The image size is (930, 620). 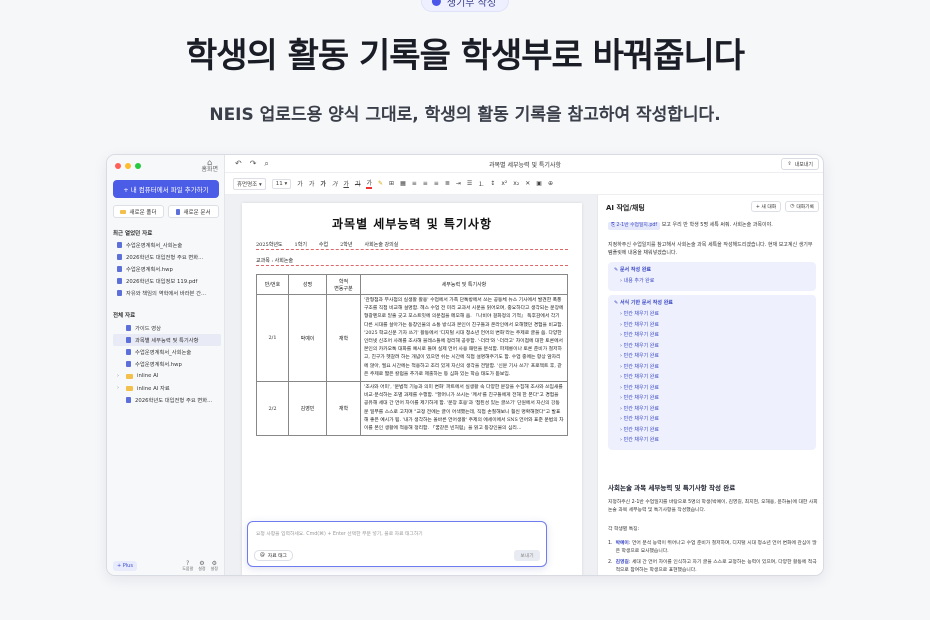 What do you see at coordinates (193, 211) in the screenshot?
I see `new-doc-button: 새로운 문서` at bounding box center [193, 211].